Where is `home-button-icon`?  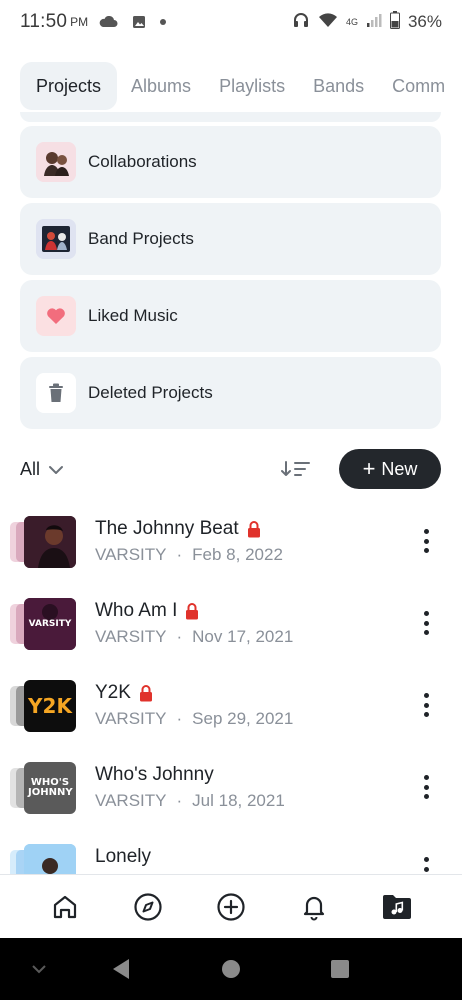 home-button-icon is located at coordinates (231, 969).